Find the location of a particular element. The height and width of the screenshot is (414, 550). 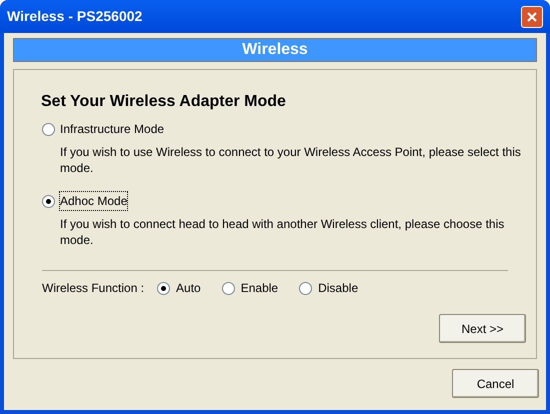

option-label: Disable is located at coordinates (338, 288).